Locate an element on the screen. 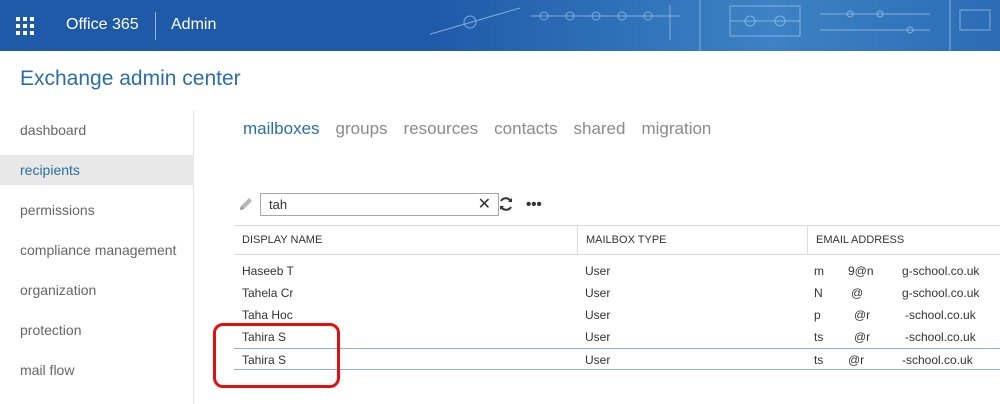  app-launcher-button is located at coordinates (25, 25).